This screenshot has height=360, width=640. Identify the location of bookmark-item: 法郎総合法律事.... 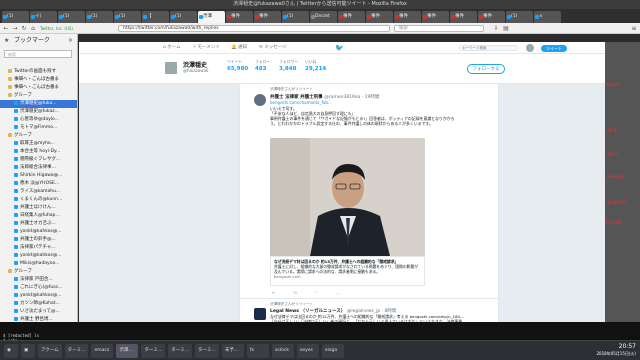
(38, 168).